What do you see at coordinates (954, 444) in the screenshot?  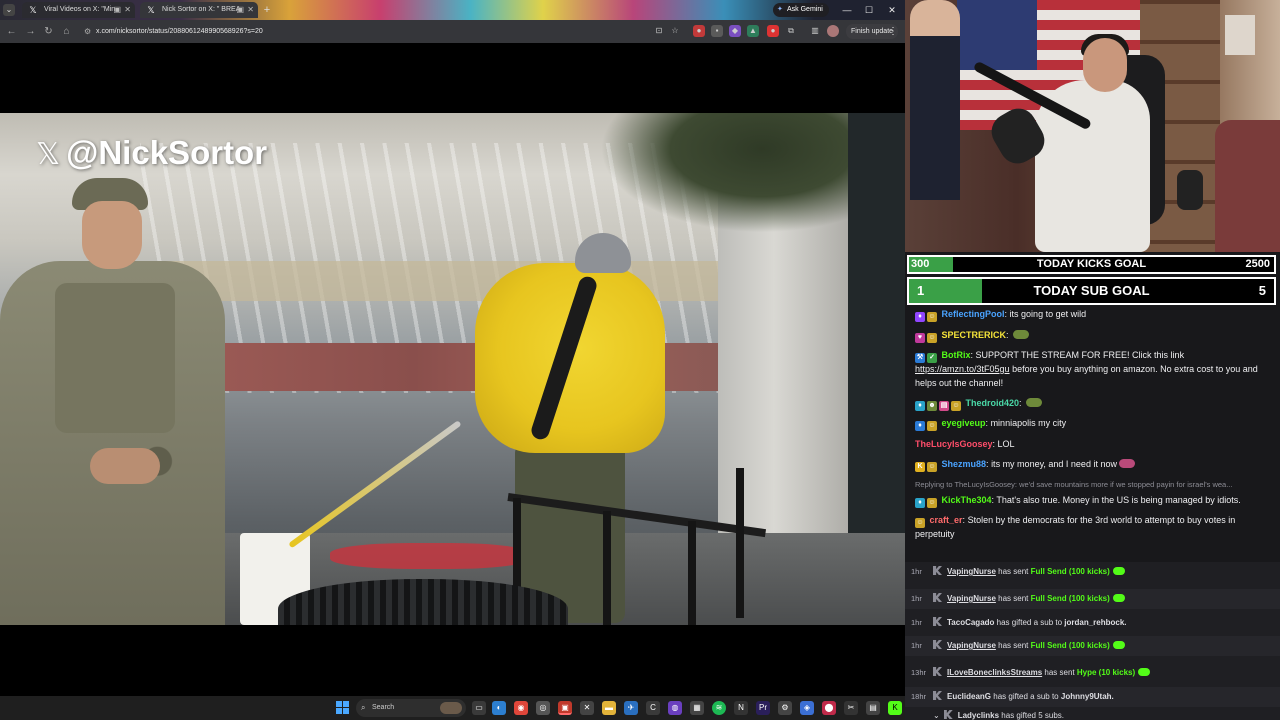 I see `chat-username: TheLucyIsGoosey` at bounding box center [954, 444].